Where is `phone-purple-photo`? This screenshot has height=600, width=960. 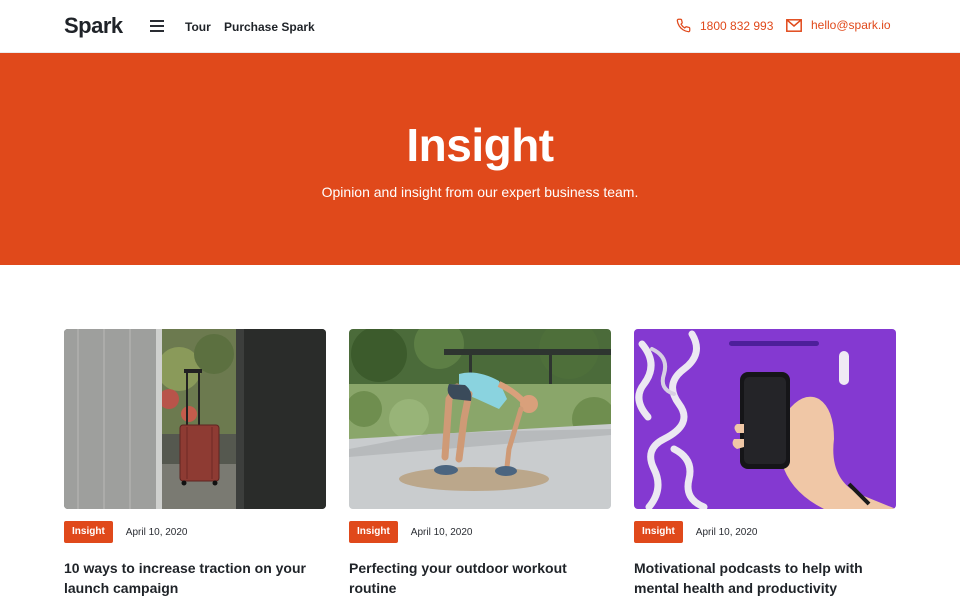
phone-purple-photo is located at coordinates (765, 419).